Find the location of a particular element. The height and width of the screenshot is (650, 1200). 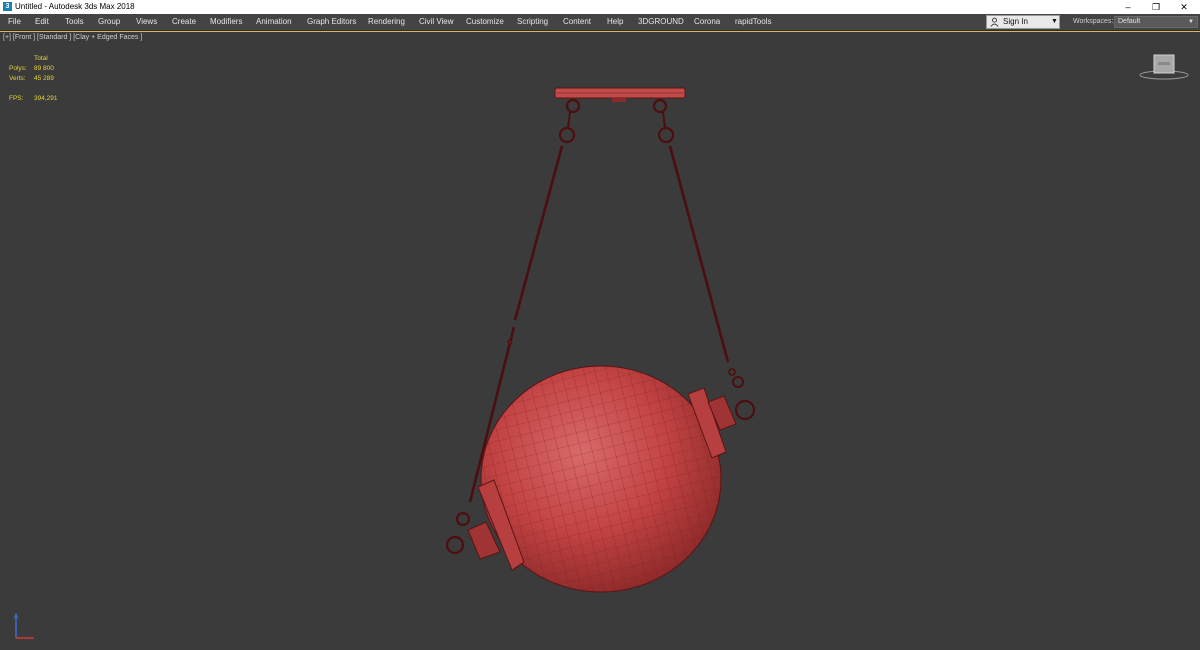

fps-value: 394,291 is located at coordinates (46, 98).